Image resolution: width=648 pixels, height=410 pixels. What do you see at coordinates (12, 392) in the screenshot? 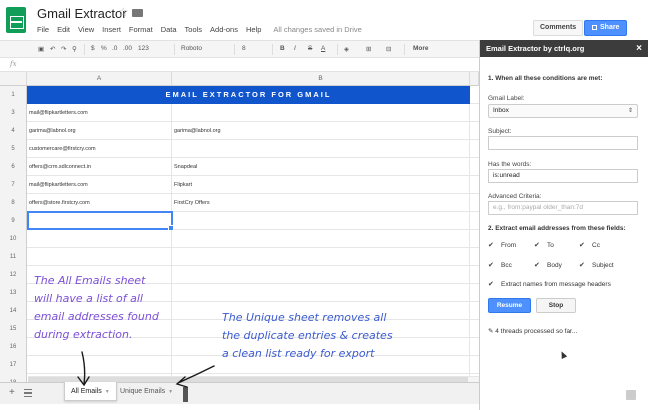
I see `add-sheet-button: +` at bounding box center [12, 392].